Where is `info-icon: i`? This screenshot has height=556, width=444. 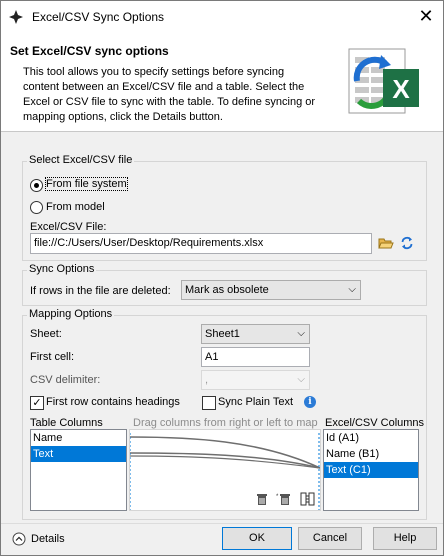 info-icon: i is located at coordinates (310, 402).